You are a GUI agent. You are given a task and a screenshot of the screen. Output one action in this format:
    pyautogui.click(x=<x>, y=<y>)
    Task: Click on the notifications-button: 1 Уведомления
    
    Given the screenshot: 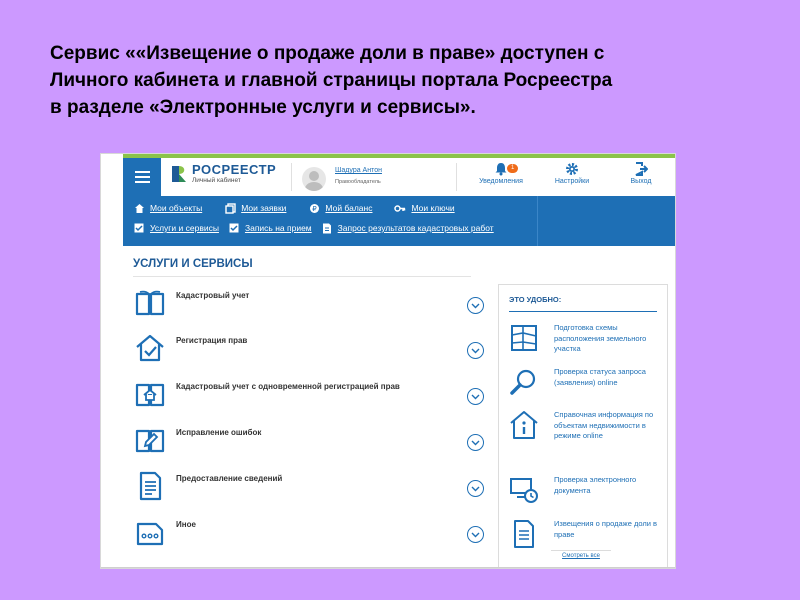 What is the action you would take?
    pyautogui.click(x=501, y=173)
    